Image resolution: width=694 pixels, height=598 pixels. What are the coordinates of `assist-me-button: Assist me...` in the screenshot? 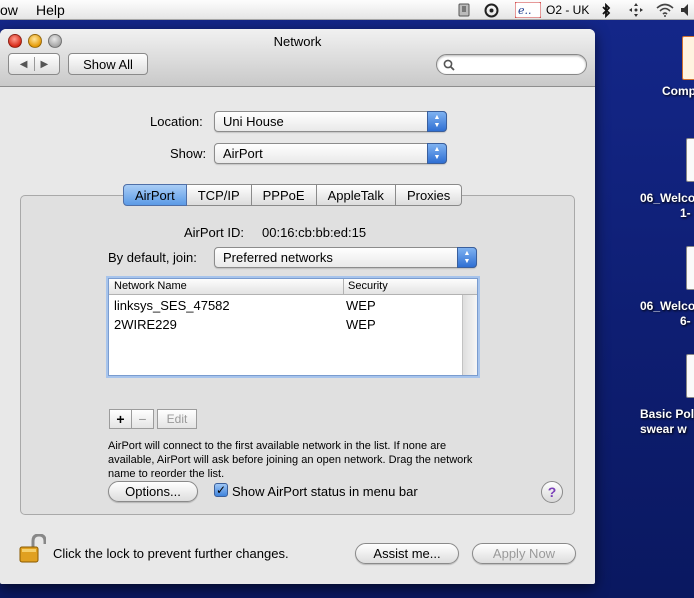 It's located at (407, 553).